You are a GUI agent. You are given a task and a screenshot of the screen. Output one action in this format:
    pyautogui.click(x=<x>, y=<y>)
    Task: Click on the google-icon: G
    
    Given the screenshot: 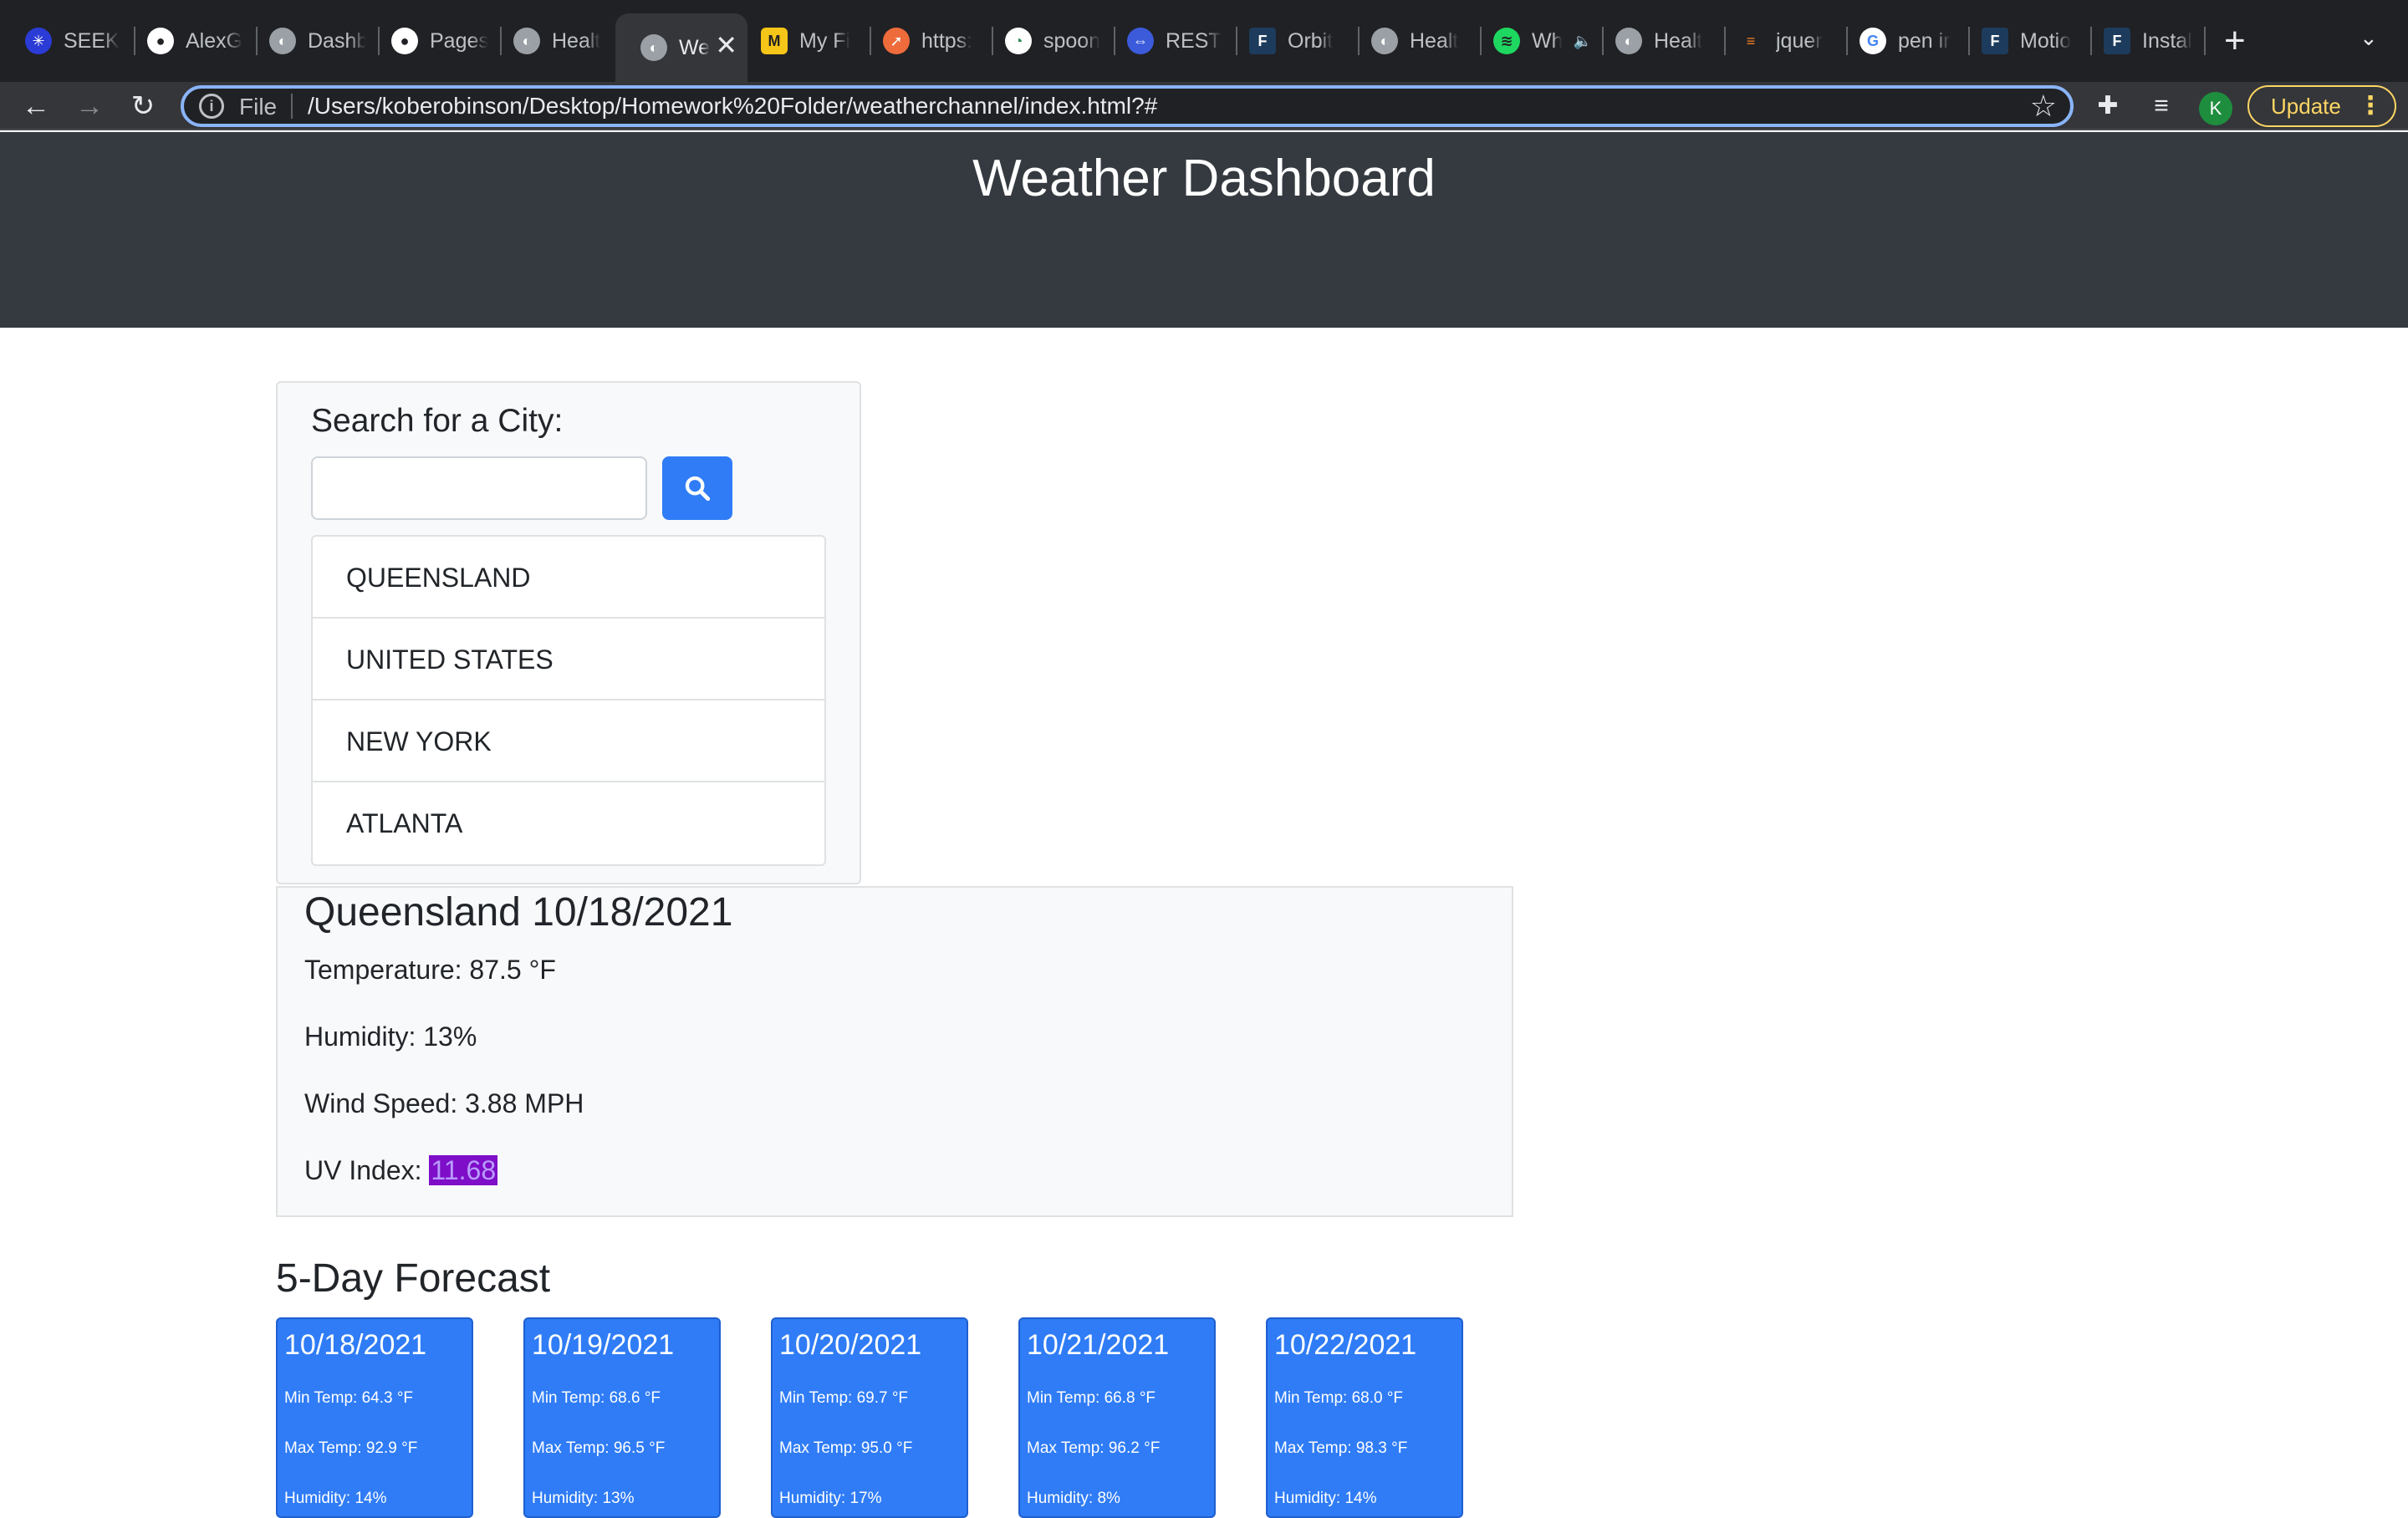 What is the action you would take?
    pyautogui.click(x=1873, y=41)
    